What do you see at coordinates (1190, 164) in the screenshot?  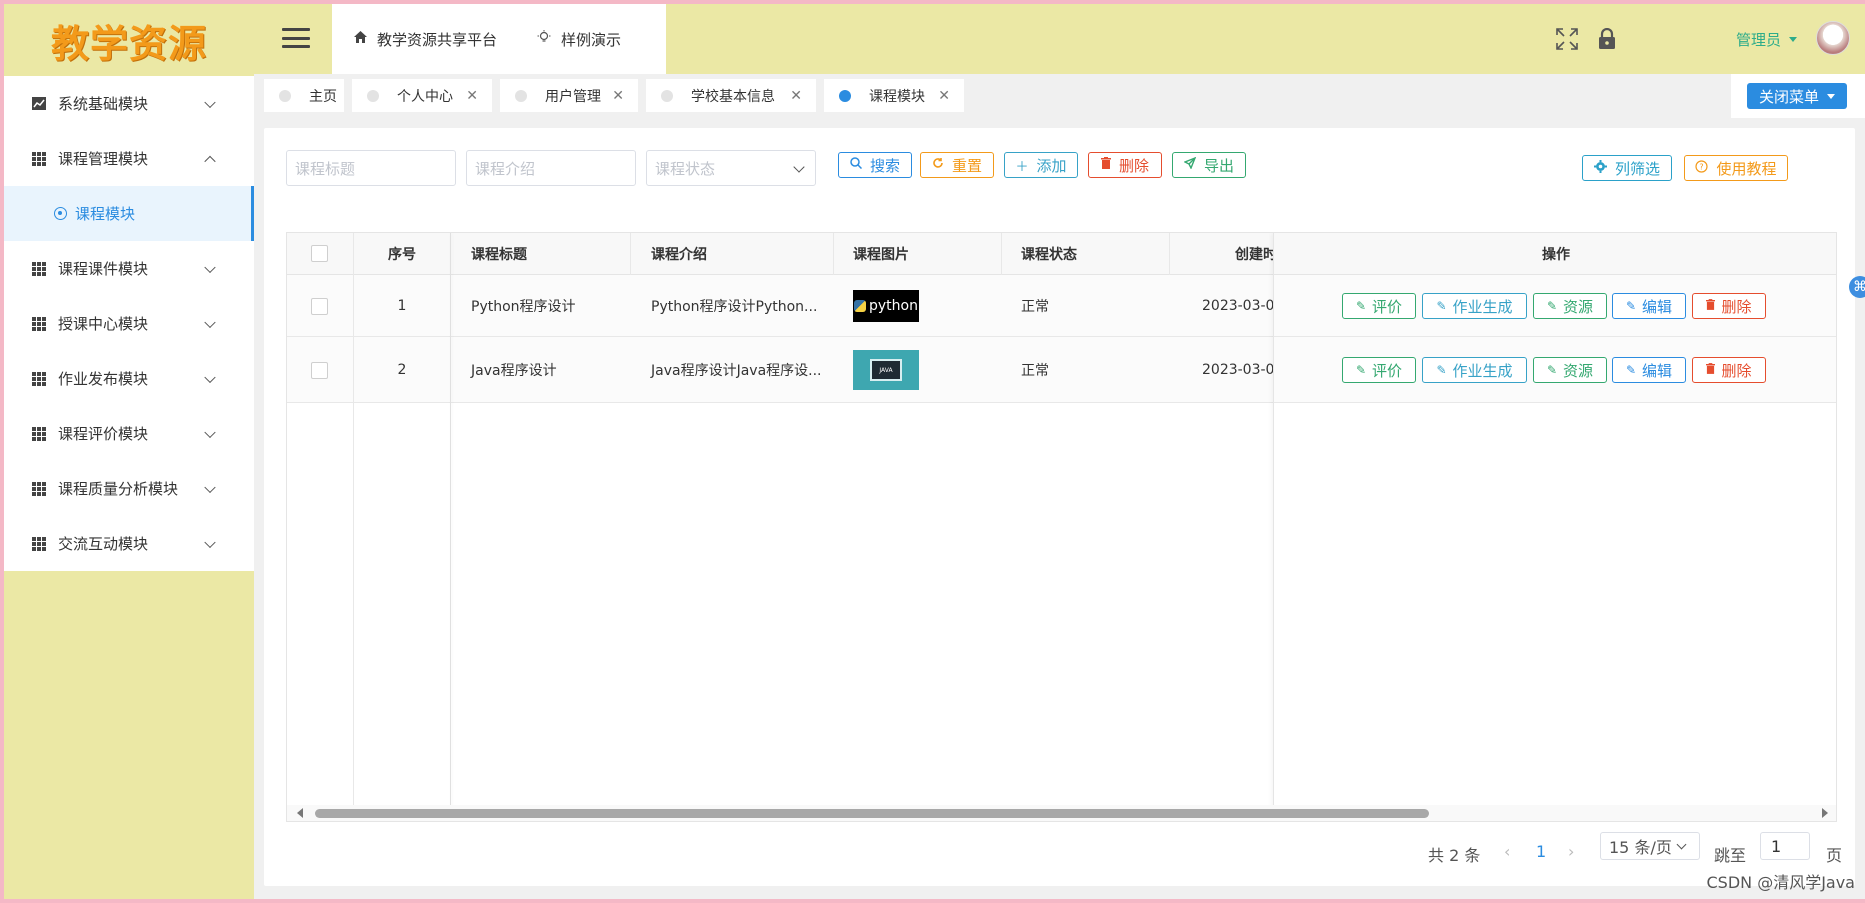 I see `send-icon` at bounding box center [1190, 164].